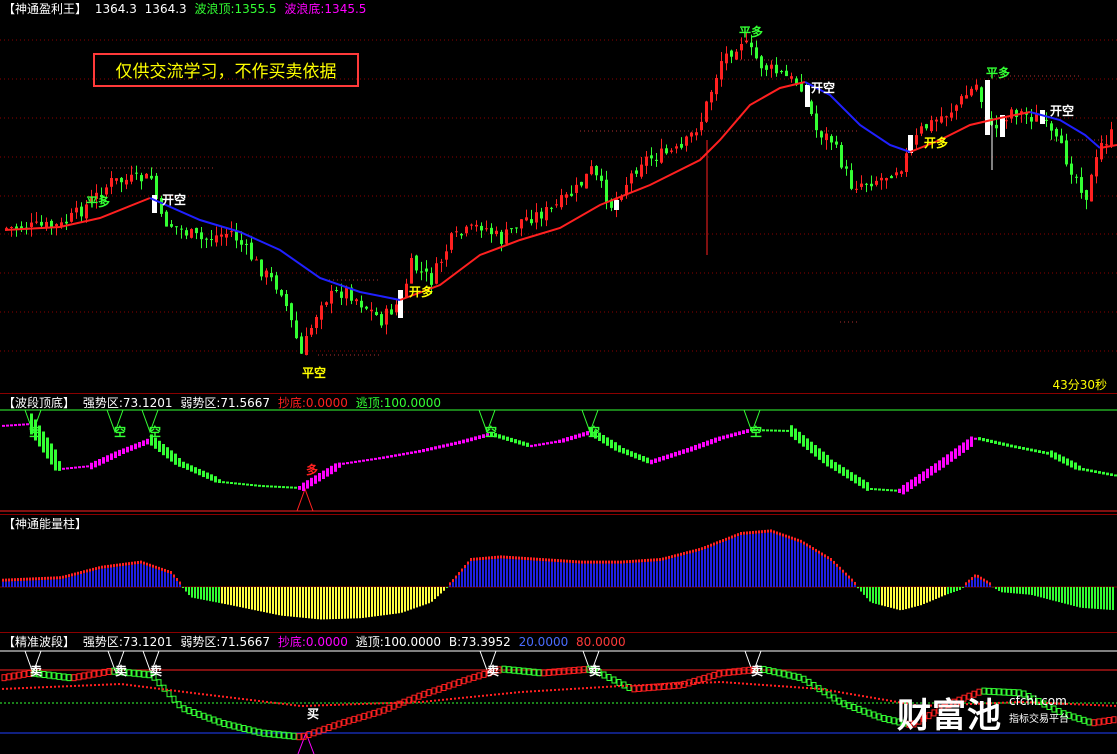 The height and width of the screenshot is (754, 1117). Describe the element at coordinates (949, 716) in the screenshot. I see `watermark-brand: 财富池` at that location.